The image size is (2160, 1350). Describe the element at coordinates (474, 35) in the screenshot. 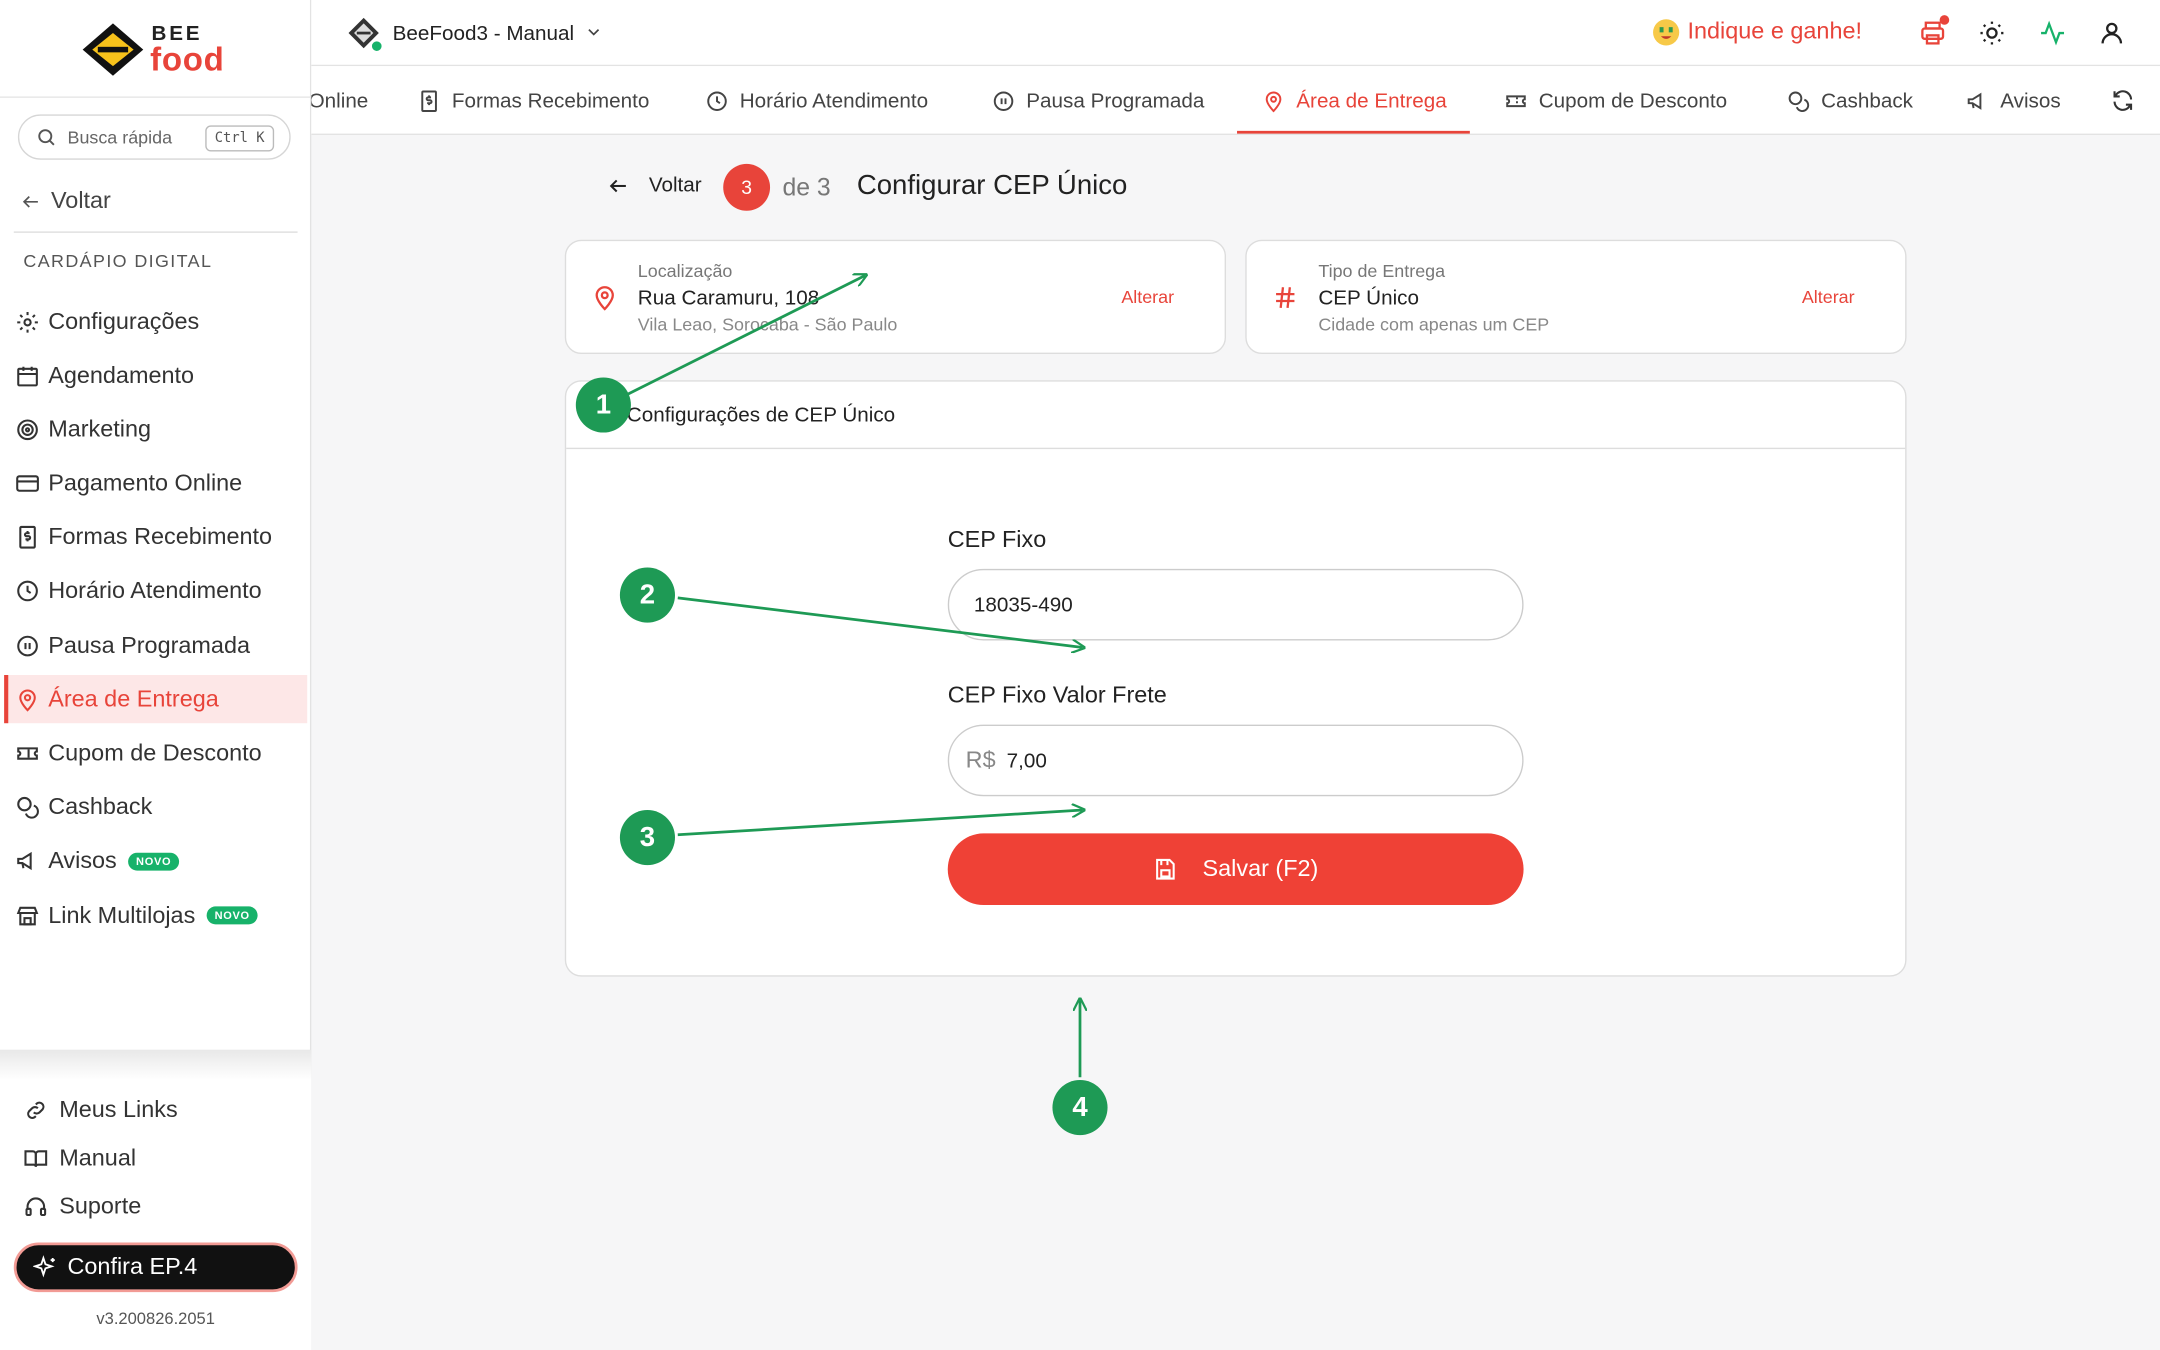

I see `store-selector: BeeFood3 - Manual` at that location.